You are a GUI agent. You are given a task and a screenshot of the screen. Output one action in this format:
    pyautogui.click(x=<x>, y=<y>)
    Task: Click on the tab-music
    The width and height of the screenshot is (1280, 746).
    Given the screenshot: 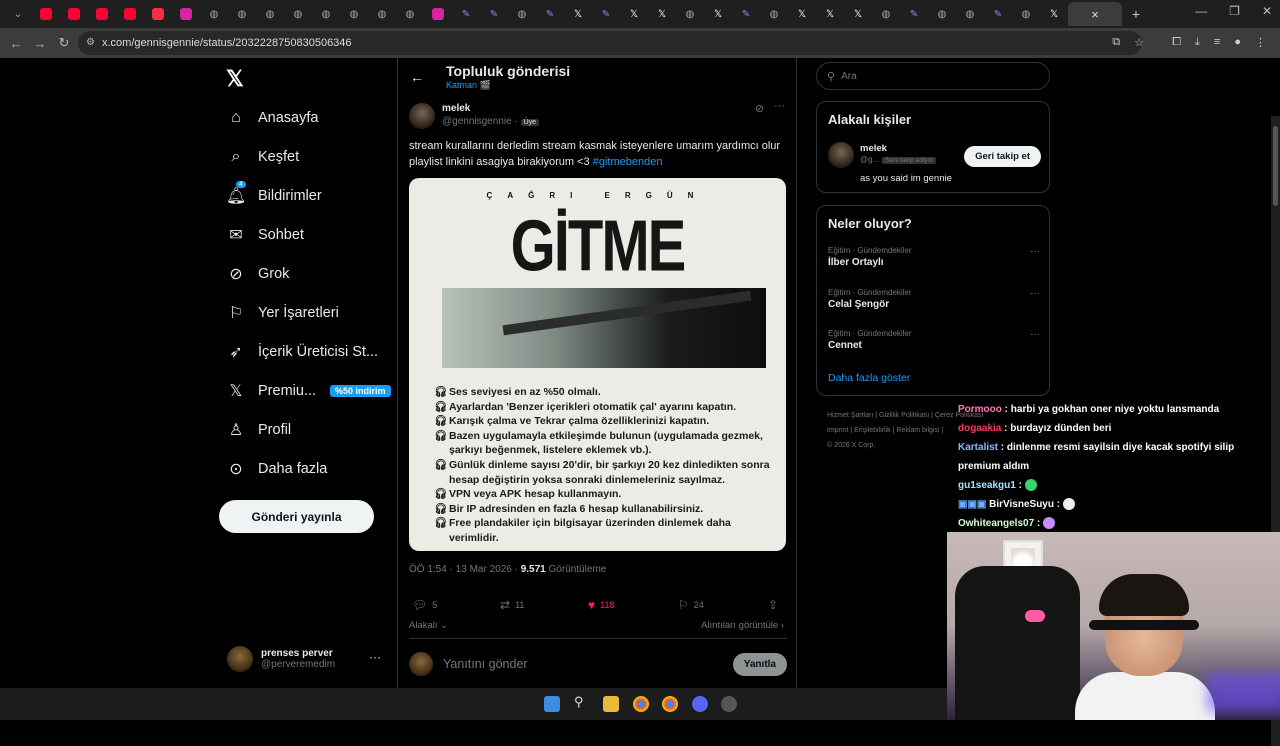 What is the action you would take?
    pyautogui.click(x=158, y=14)
    